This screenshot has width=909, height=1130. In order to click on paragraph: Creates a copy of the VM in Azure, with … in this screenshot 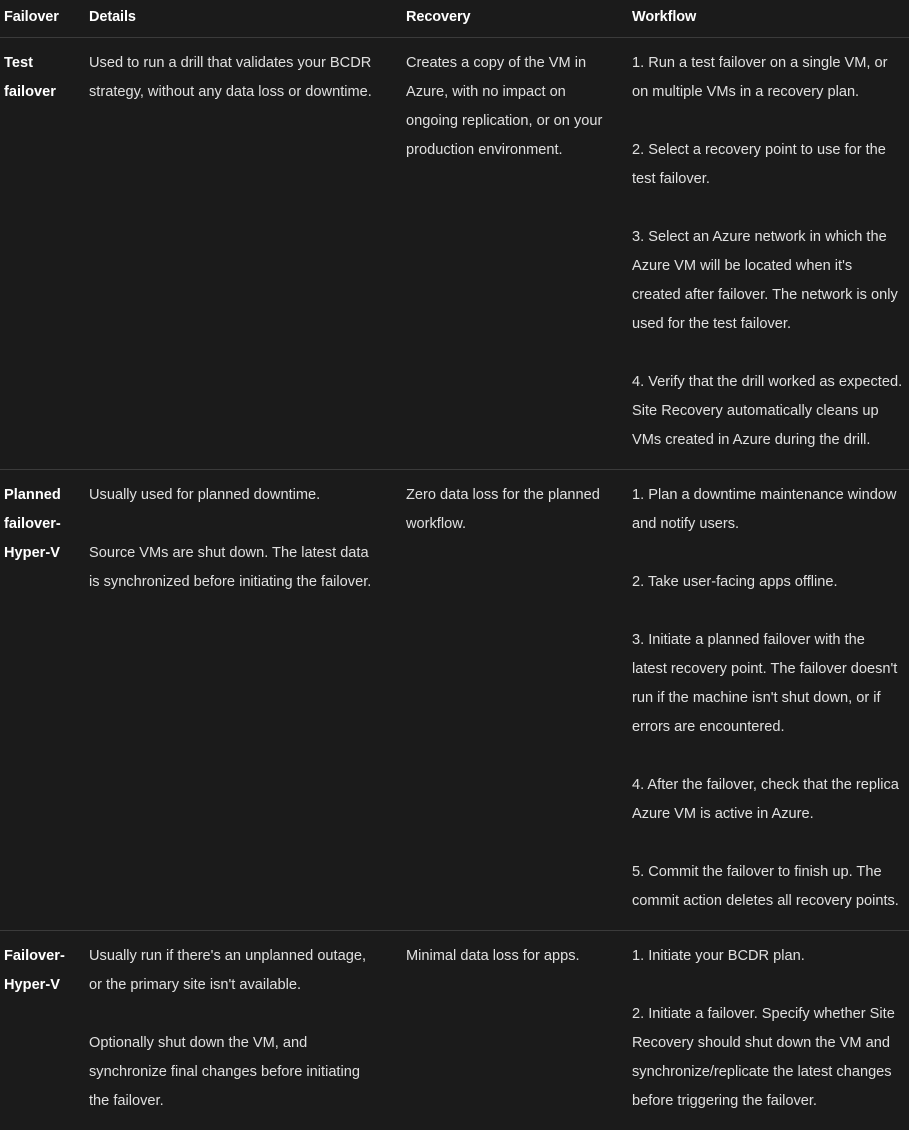, I will do `click(506, 107)`.